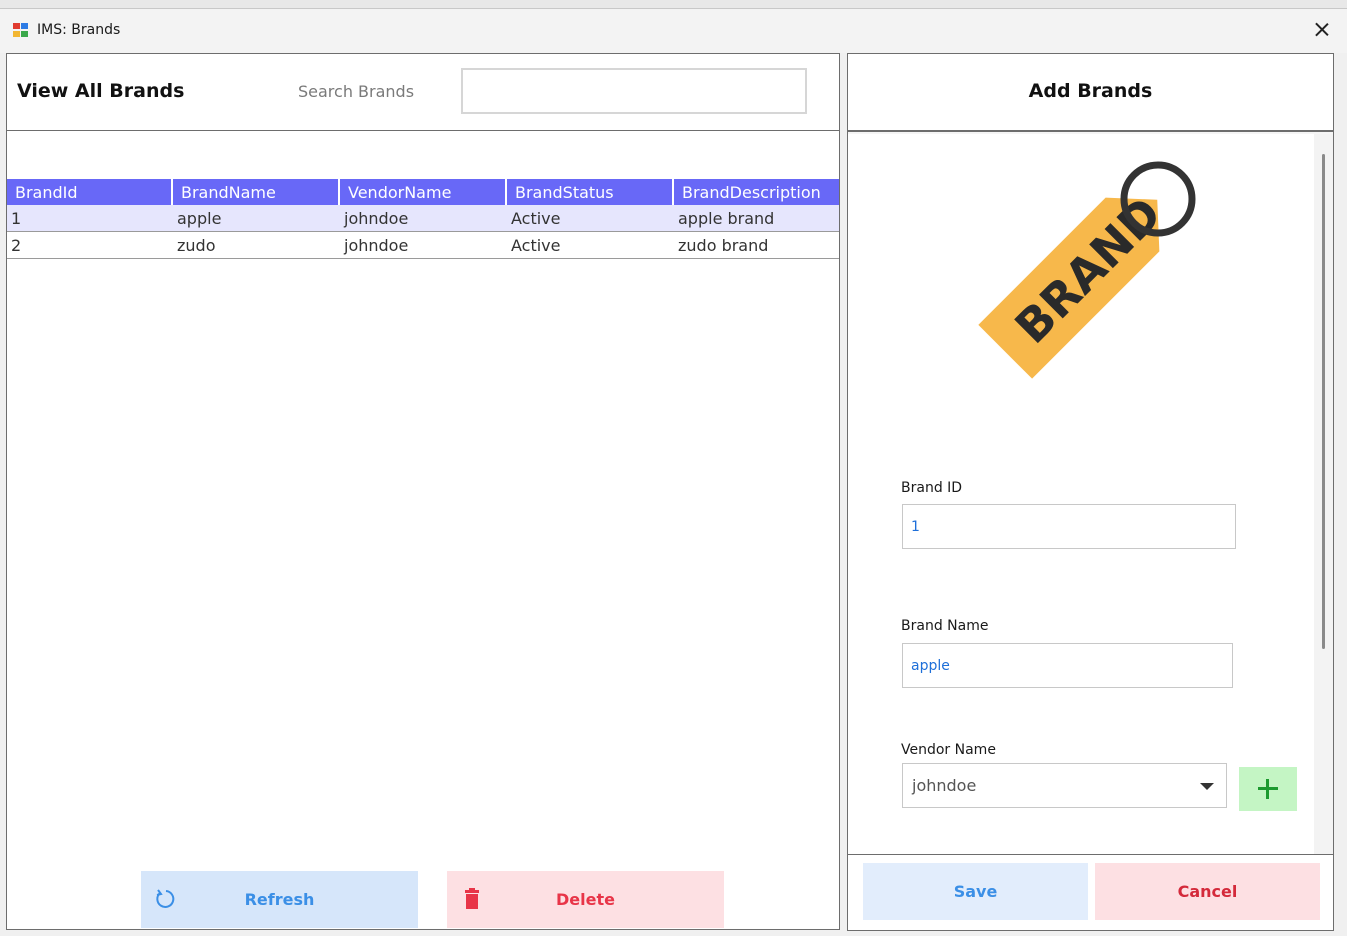 Image resolution: width=1347 pixels, height=936 pixels. Describe the element at coordinates (1067, 665) in the screenshot. I see `brand-name-field: apple` at that location.